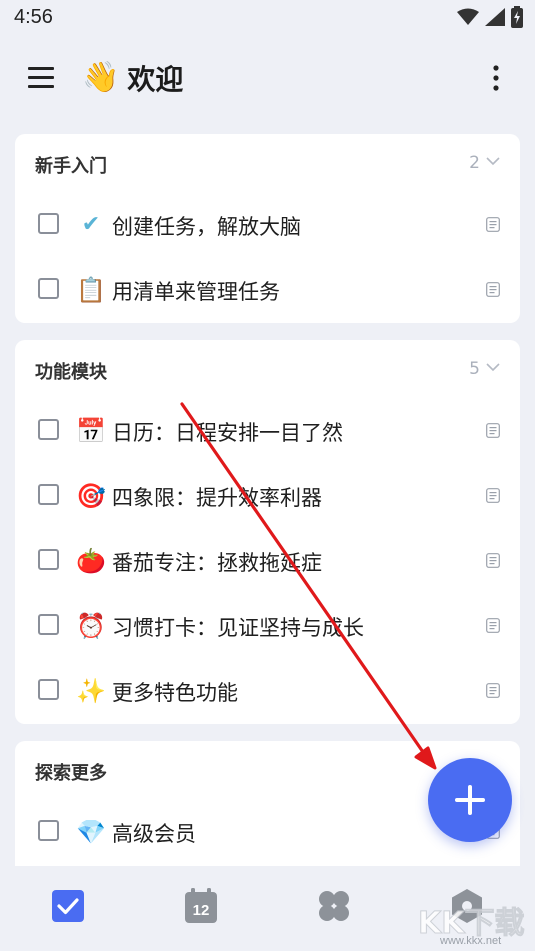 Image resolution: width=535 pixels, height=951 pixels. Describe the element at coordinates (91, 832) in the screenshot. I see `gem-icon: 💎` at that location.